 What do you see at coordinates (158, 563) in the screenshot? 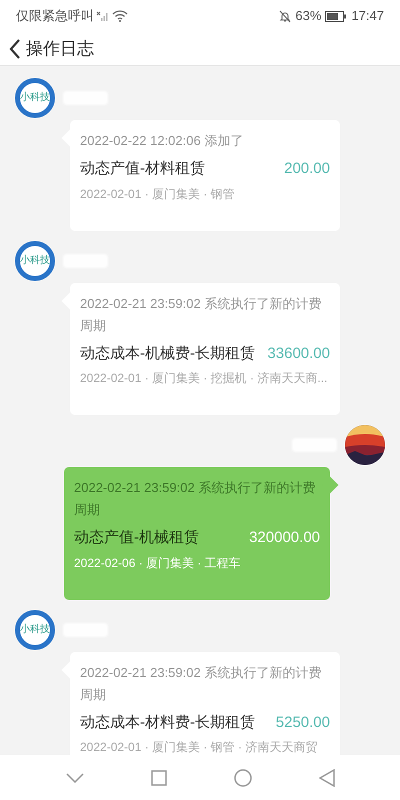
I see `detail-text: 2022-02-06 · 厦门集美 · 工程车` at bounding box center [158, 563].